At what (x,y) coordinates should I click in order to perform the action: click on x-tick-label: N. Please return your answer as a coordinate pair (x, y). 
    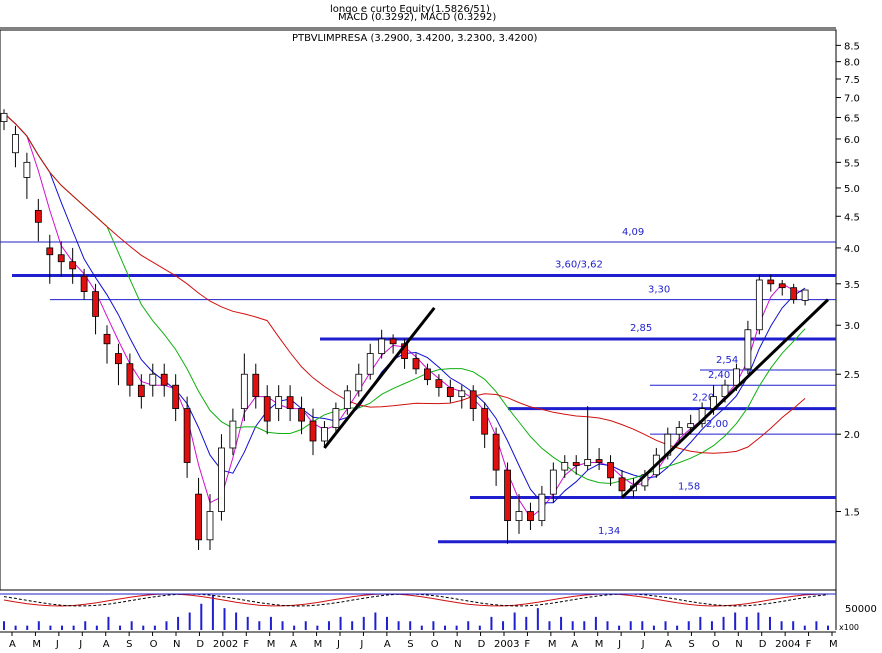
    Looking at the image, I should click on (176, 644).